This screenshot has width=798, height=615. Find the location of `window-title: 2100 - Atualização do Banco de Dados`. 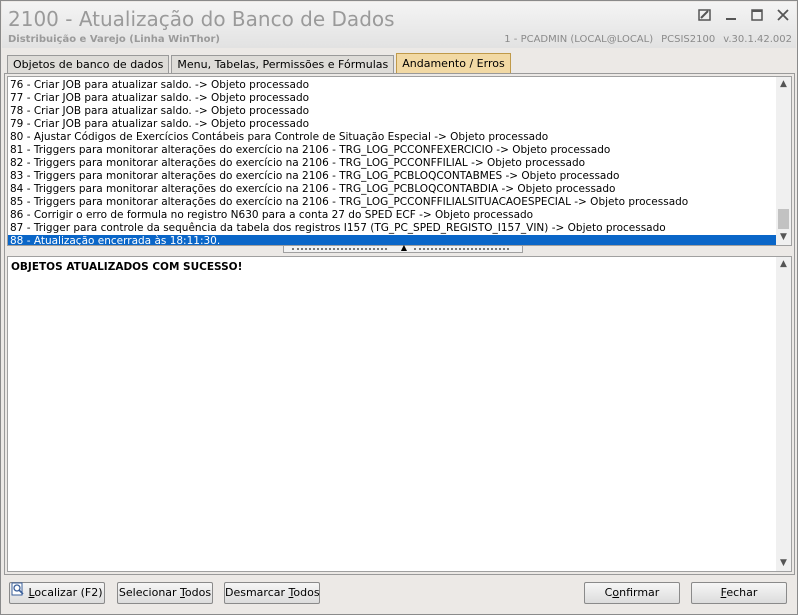

window-title: 2100 - Atualização do Banco de Dados is located at coordinates (201, 19).